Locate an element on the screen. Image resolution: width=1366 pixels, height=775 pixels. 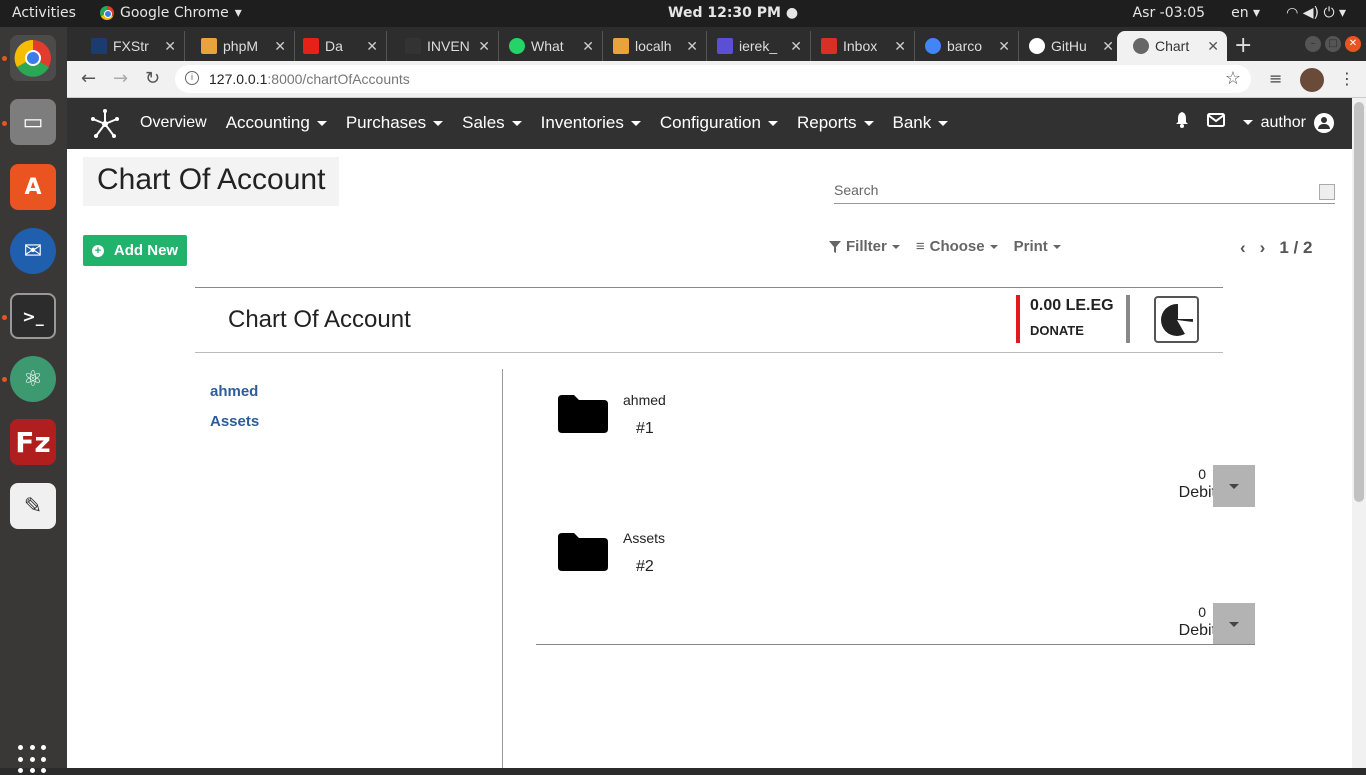
terminal-icon: >_ is located at coordinates (33, 316).